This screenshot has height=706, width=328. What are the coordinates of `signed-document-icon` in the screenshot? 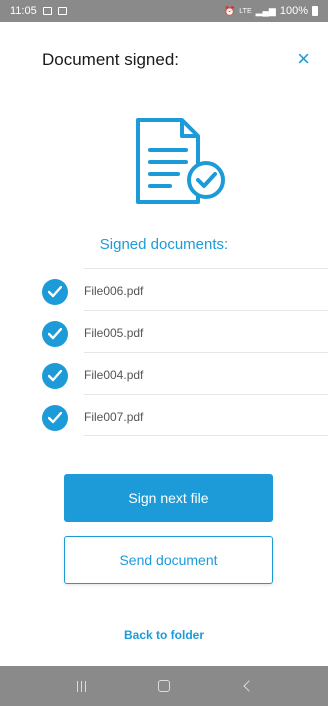 It's located at (180, 161).